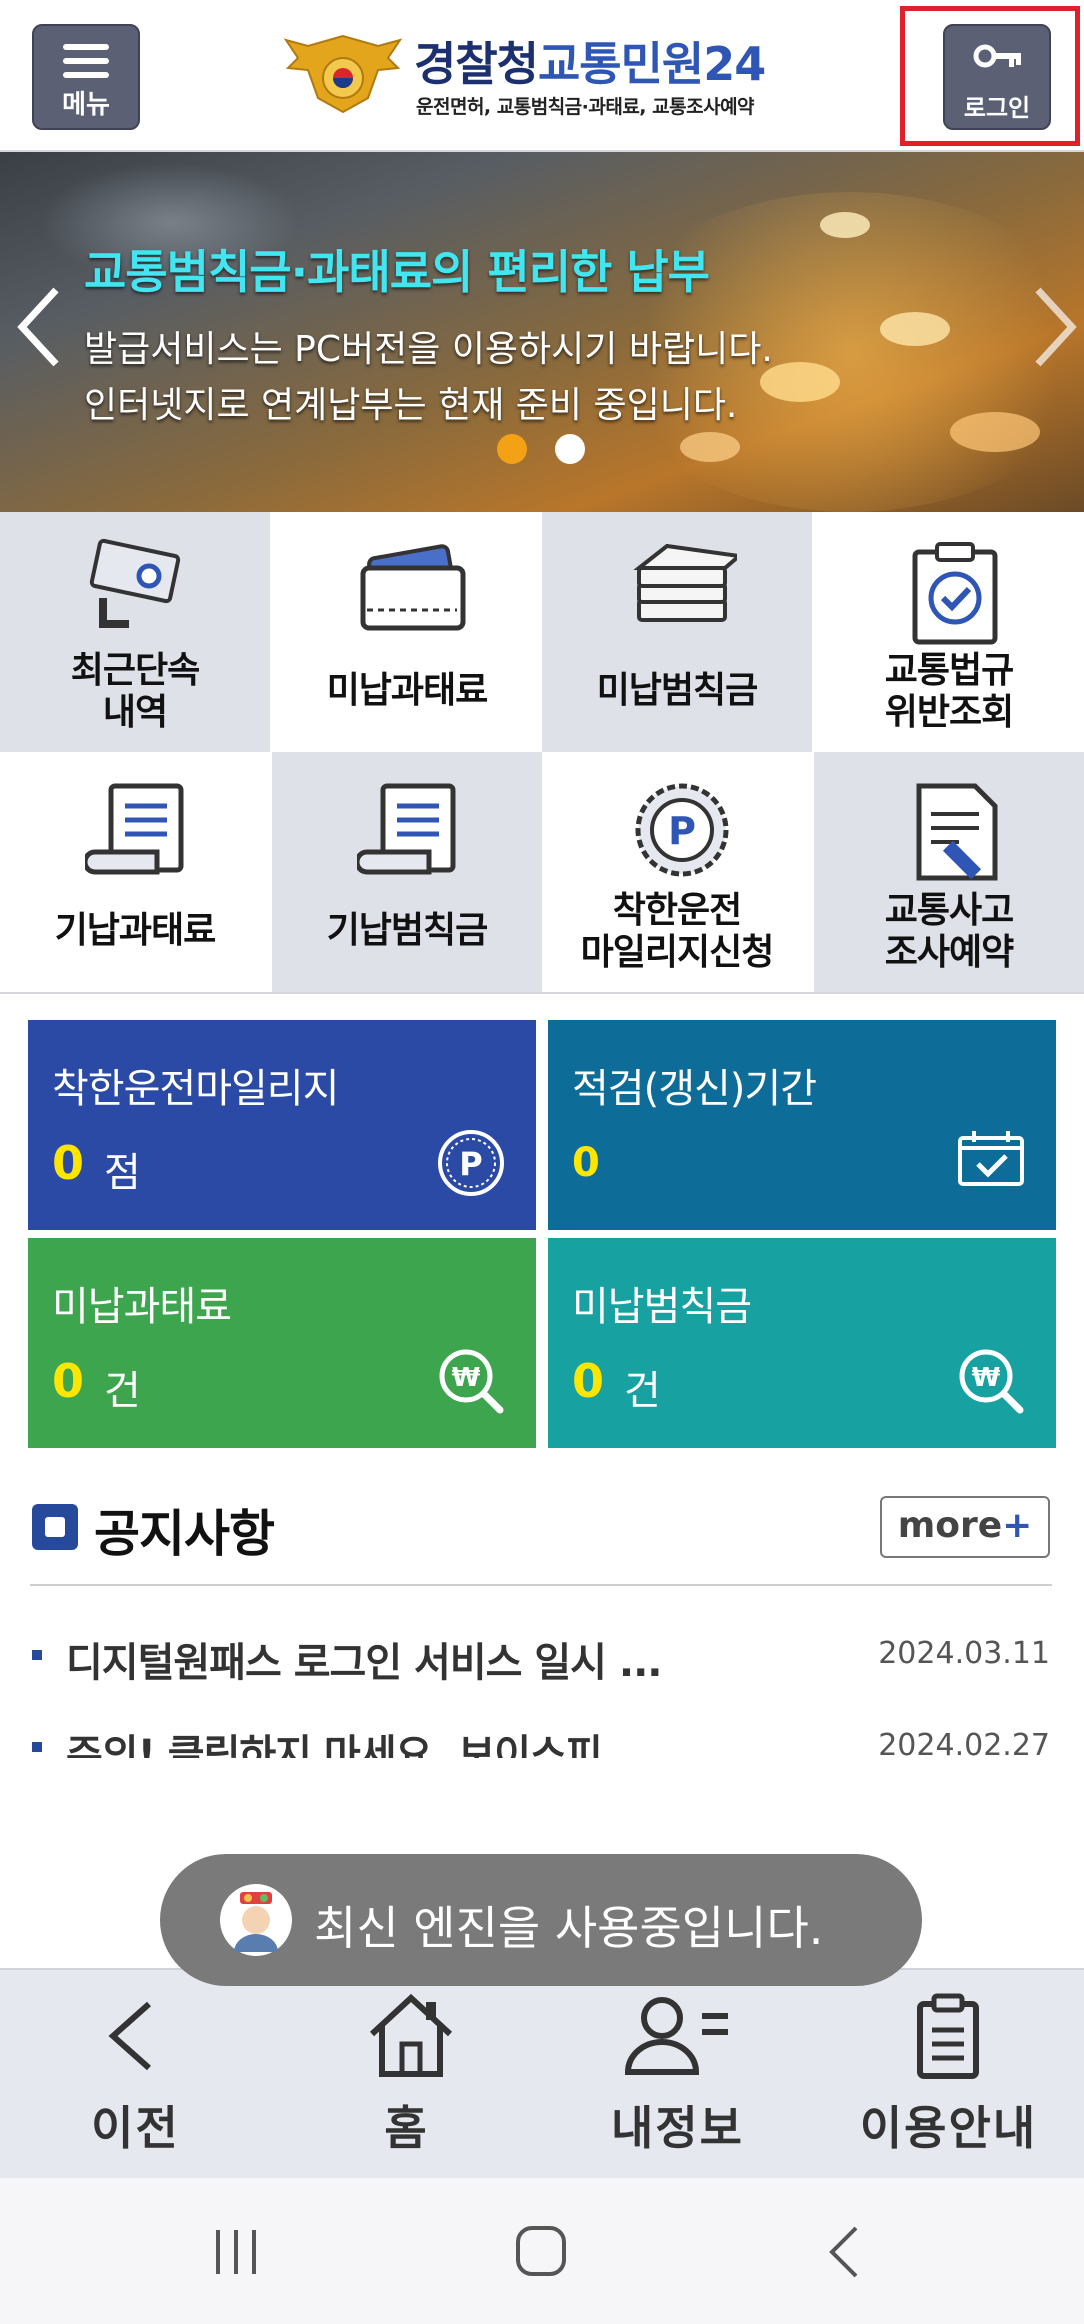 Image resolution: width=1084 pixels, height=2324 pixels. I want to click on tile-unpaid-penalties: 미납범칙금 0 건 ₩, so click(802, 1343).